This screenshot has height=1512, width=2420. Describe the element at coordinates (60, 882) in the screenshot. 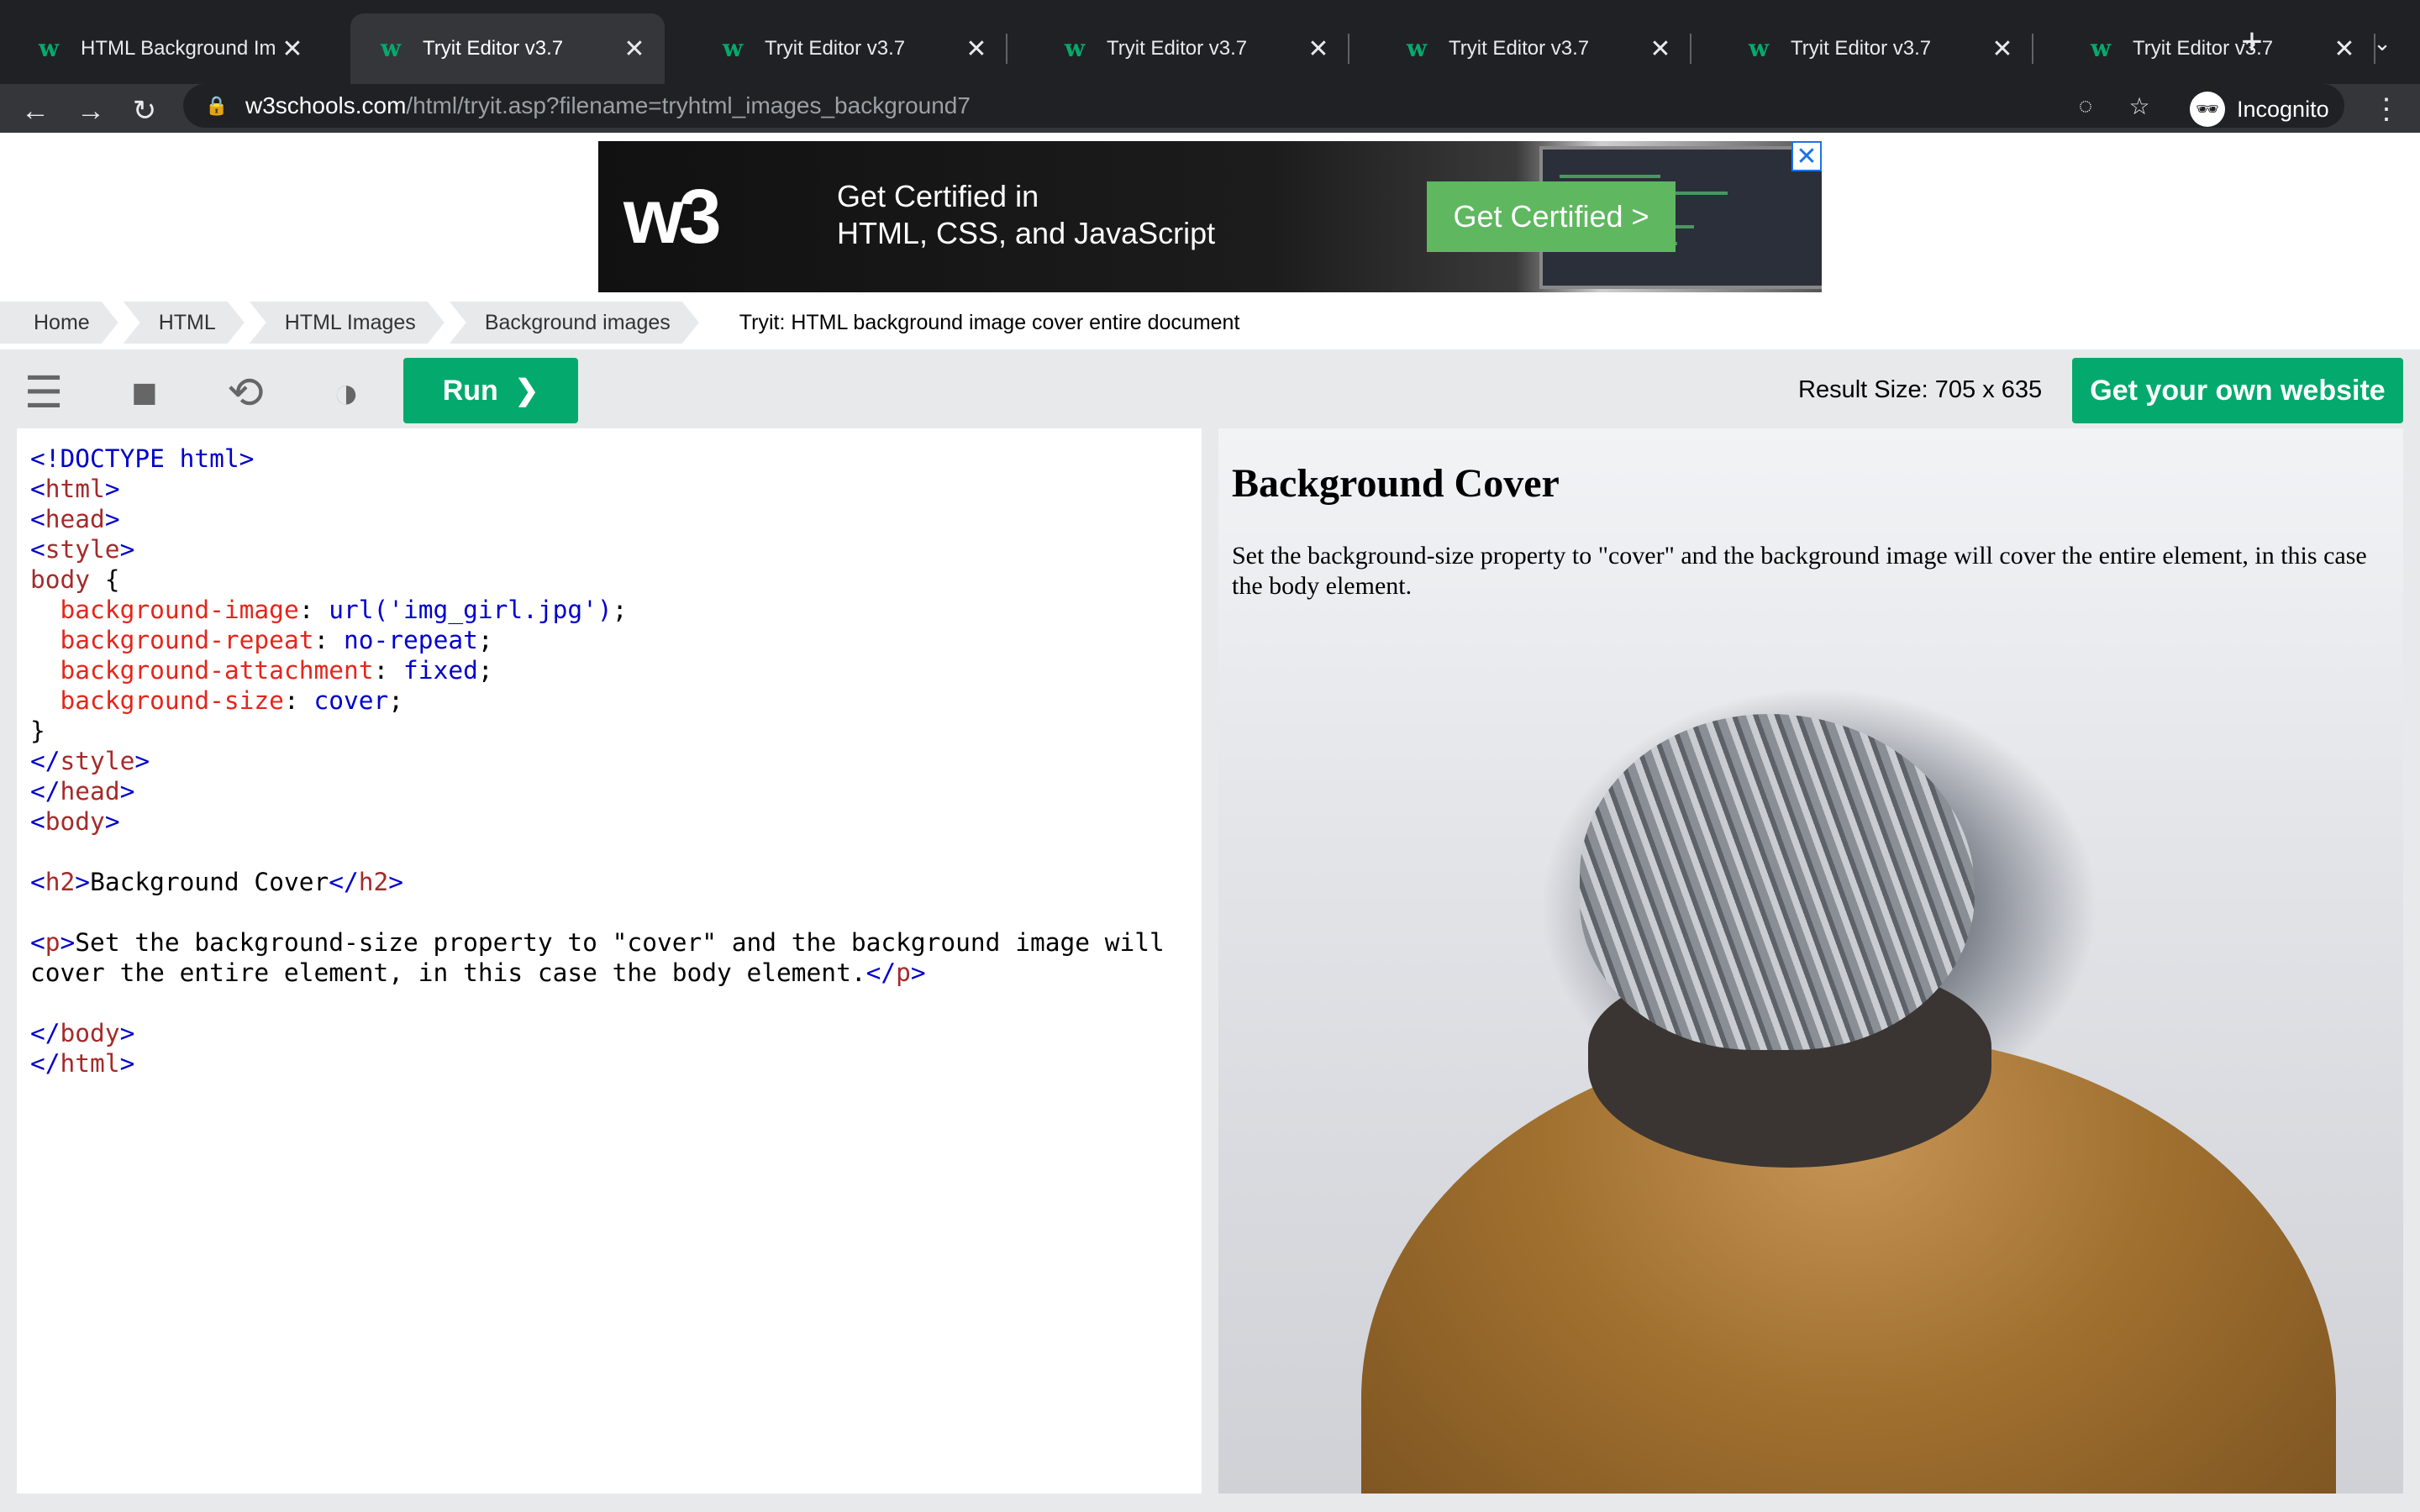

I see `code-token: h2` at that location.